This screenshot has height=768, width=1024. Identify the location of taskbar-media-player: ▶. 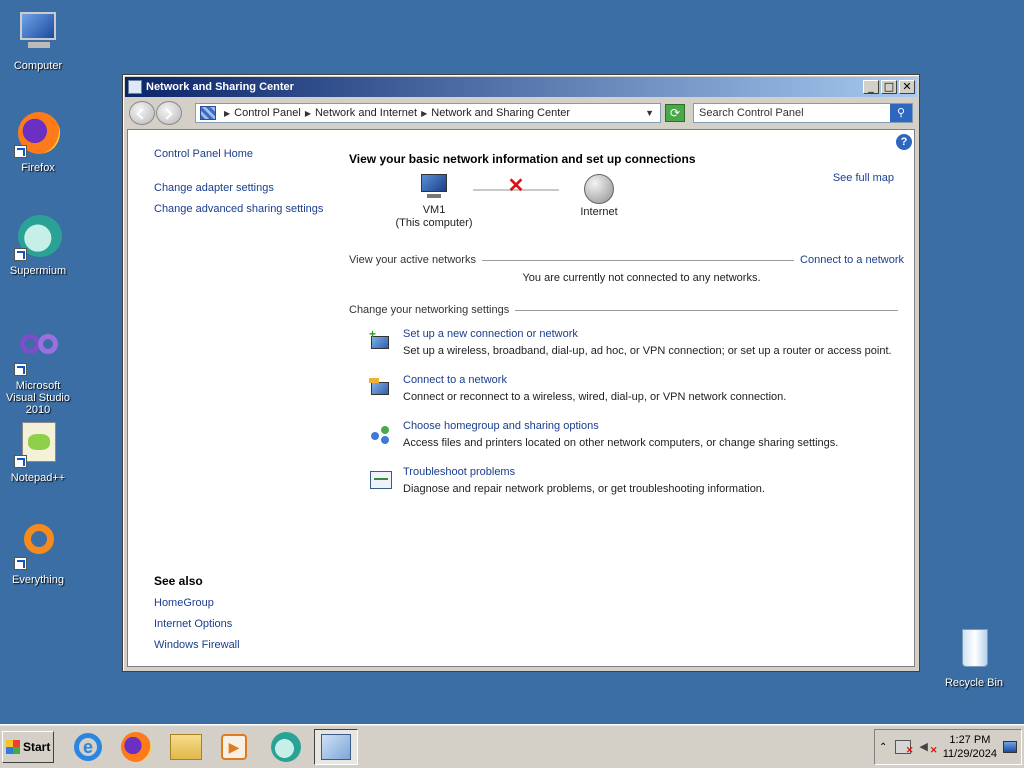
(234, 747).